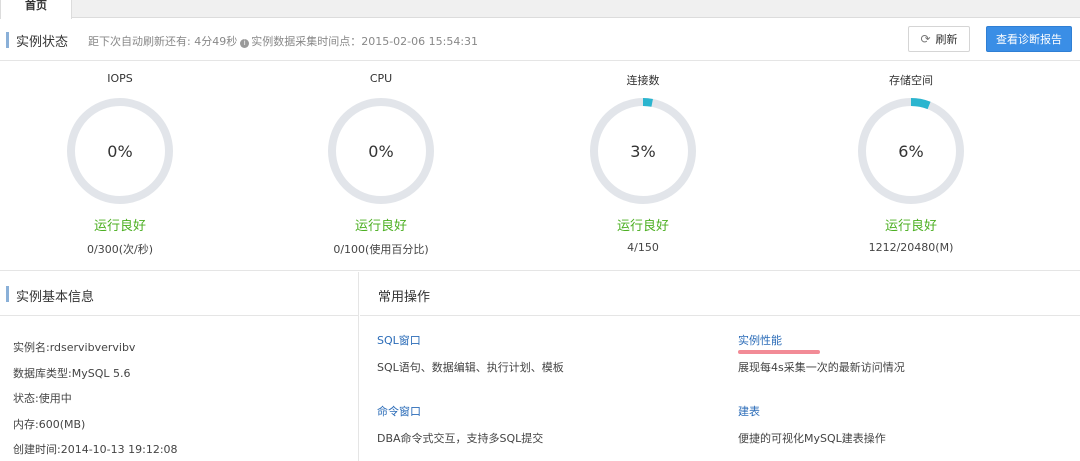 The width and height of the screenshot is (1080, 461). What do you see at coordinates (643, 80) in the screenshot?
I see `gauge-label: 连接数` at bounding box center [643, 80].